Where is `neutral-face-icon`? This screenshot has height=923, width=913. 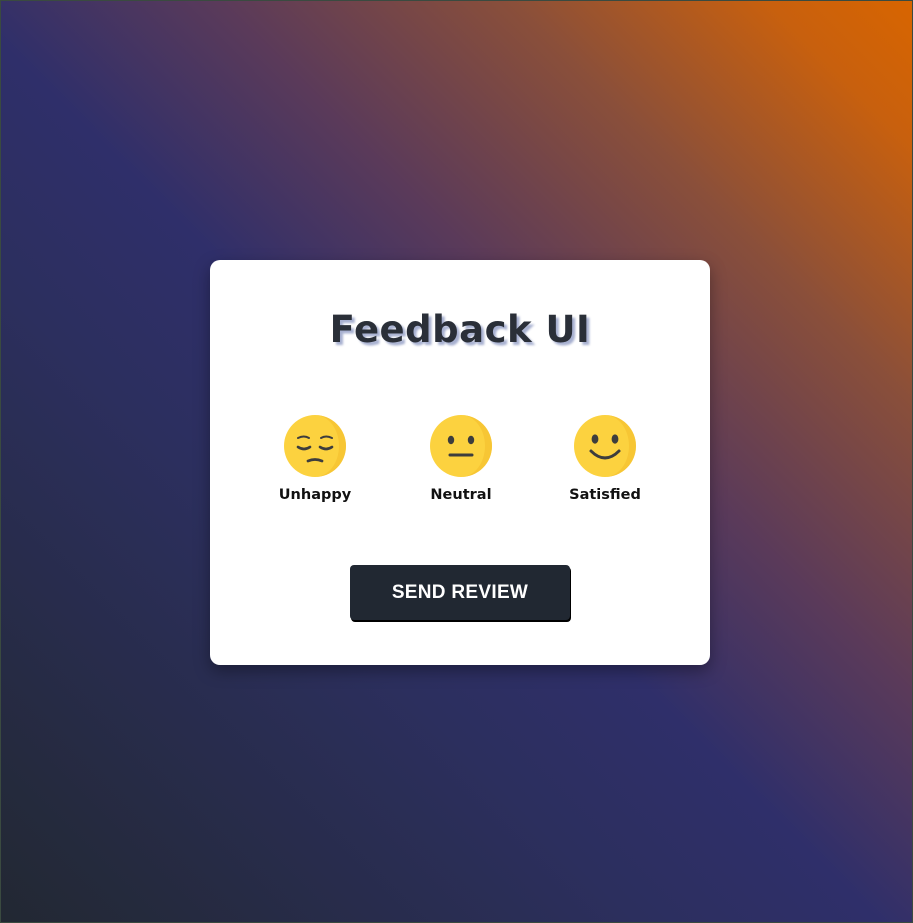 neutral-face-icon is located at coordinates (461, 446).